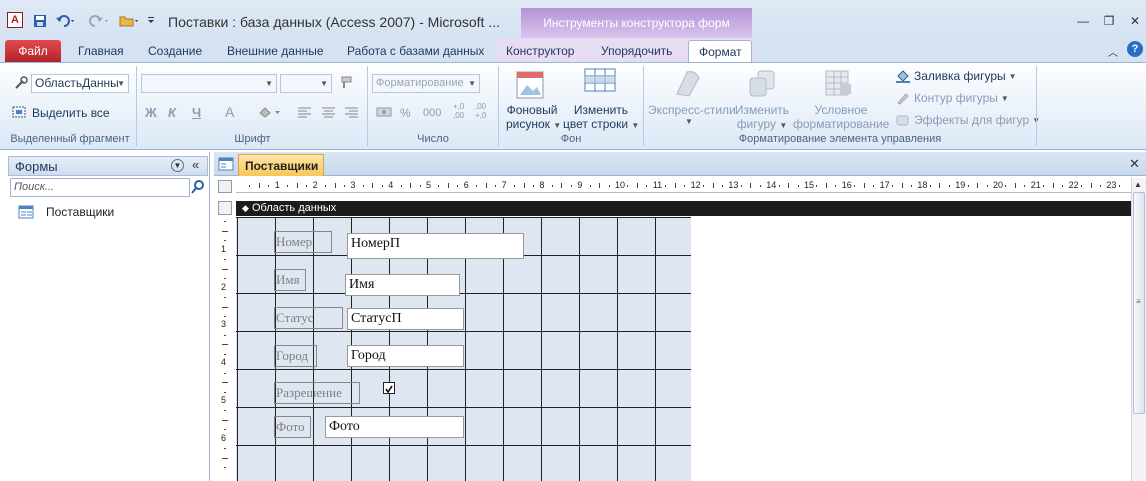 This screenshot has width=1146, height=481. I want to click on field-status: СтатусП, so click(405, 319).